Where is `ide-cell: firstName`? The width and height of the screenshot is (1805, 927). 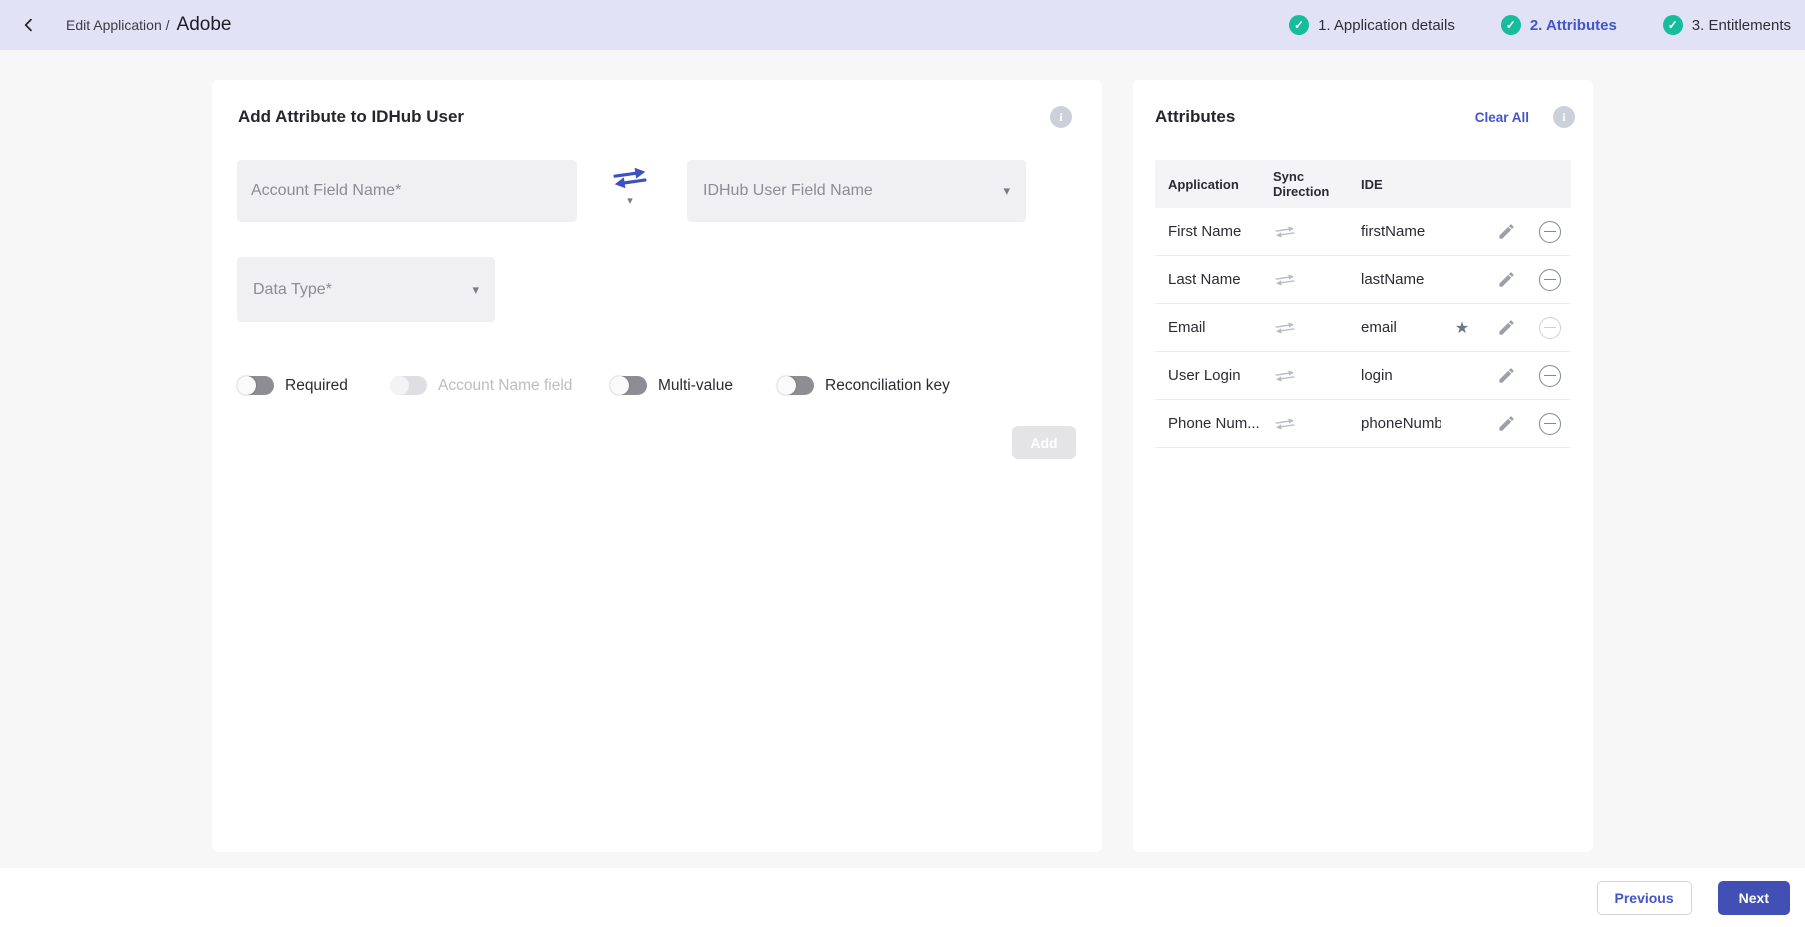
ide-cell: firstName is located at coordinates (1393, 231).